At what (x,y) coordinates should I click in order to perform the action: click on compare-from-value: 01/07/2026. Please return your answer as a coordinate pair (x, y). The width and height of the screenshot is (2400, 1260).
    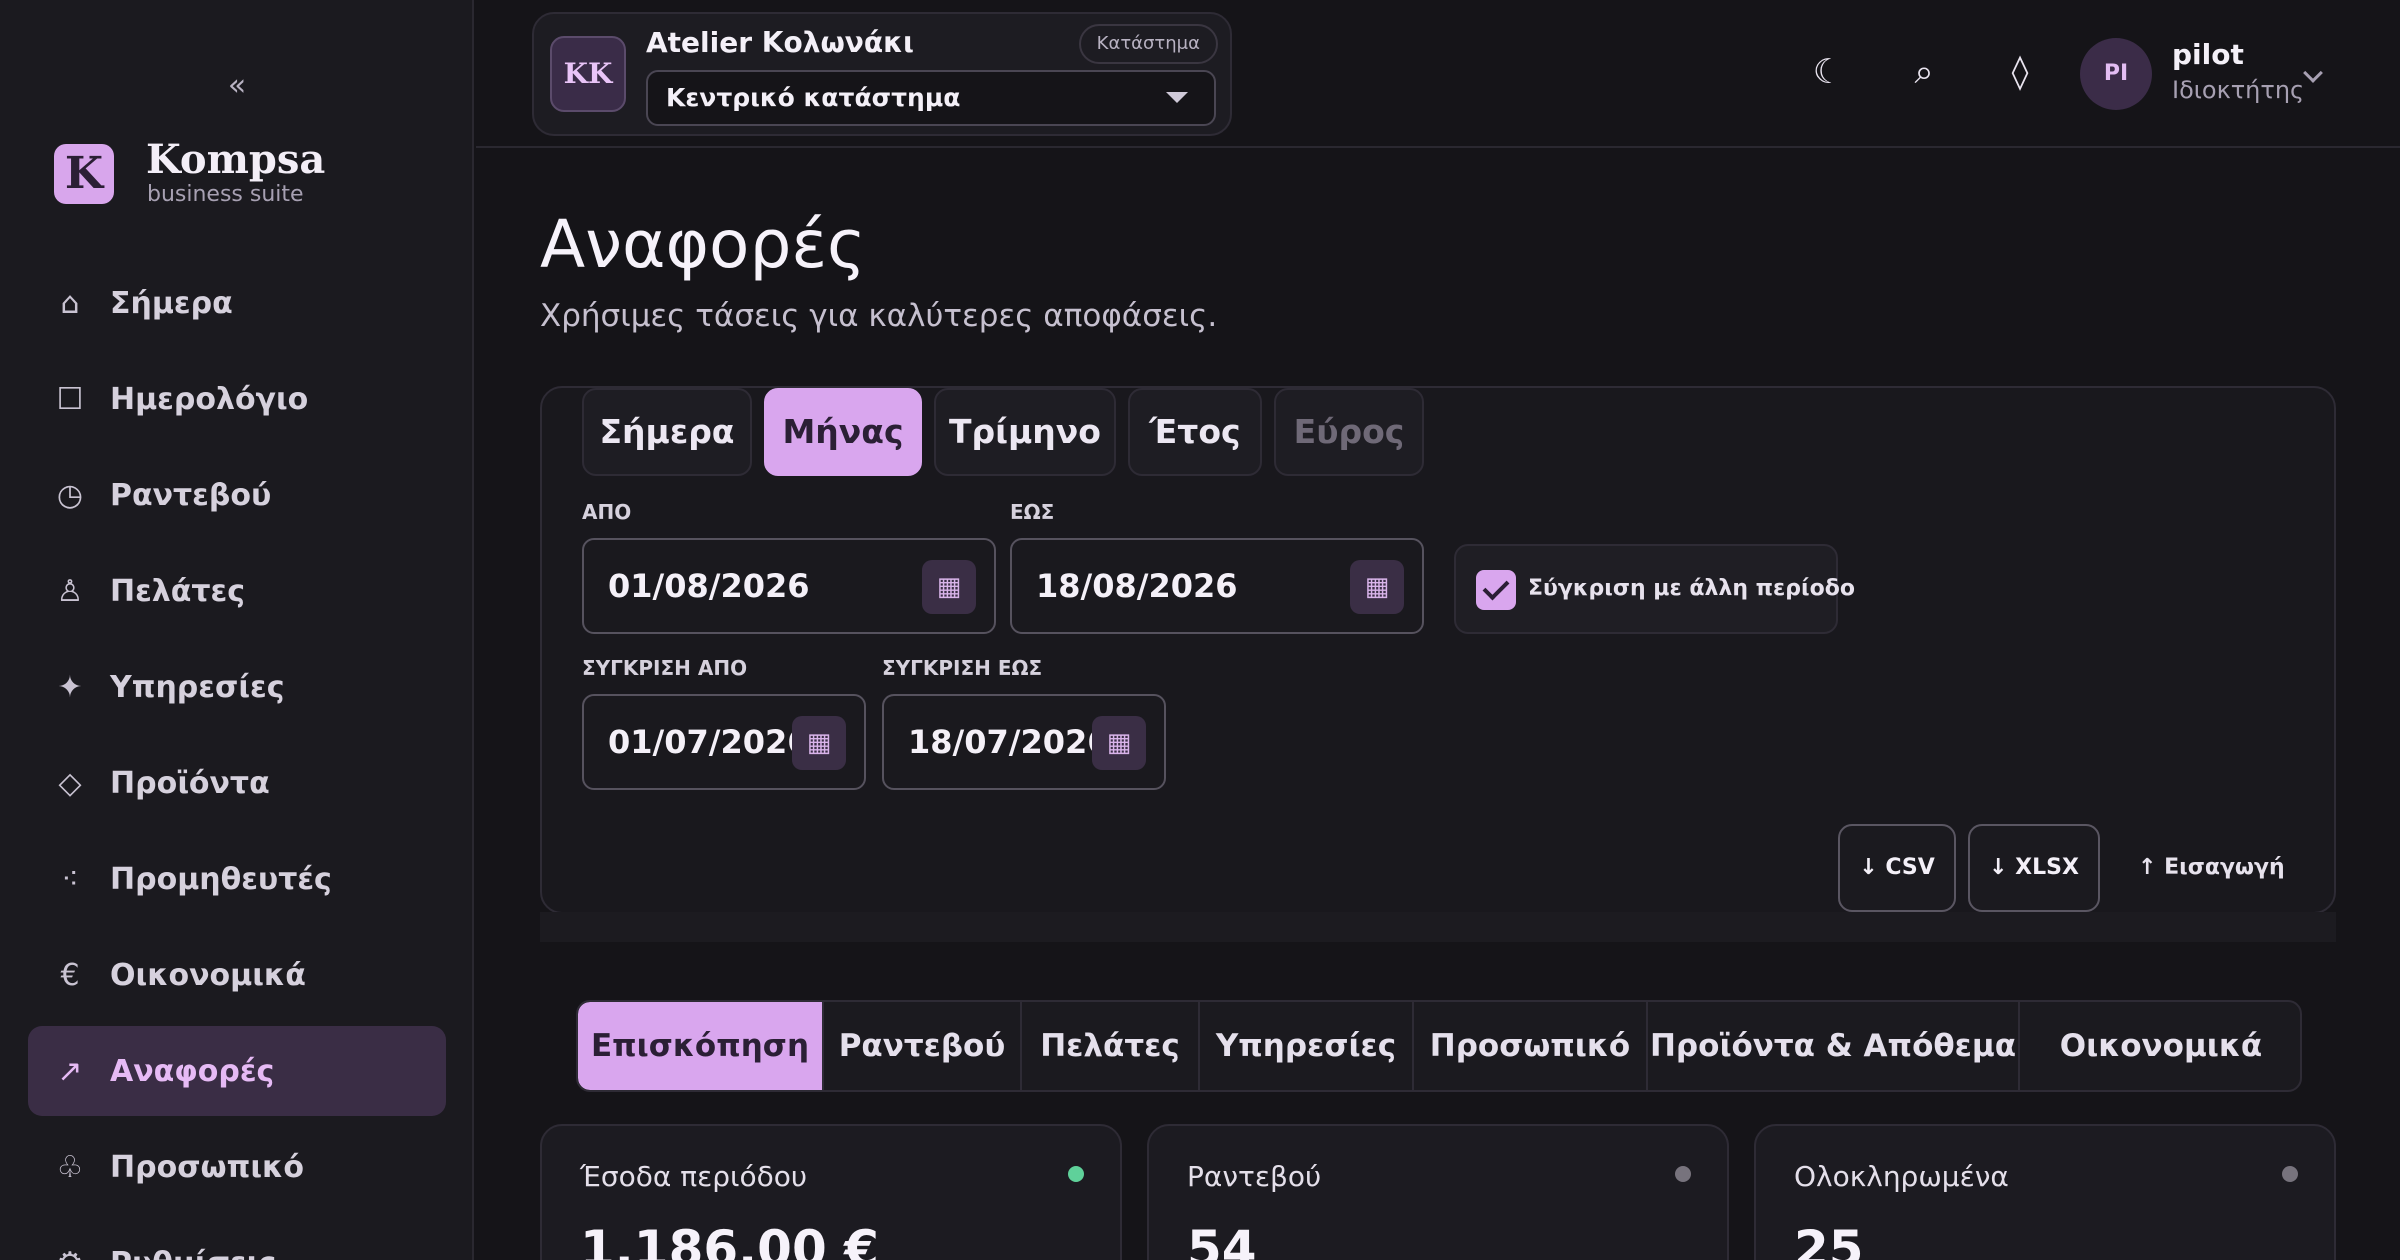
    Looking at the image, I should click on (709, 742).